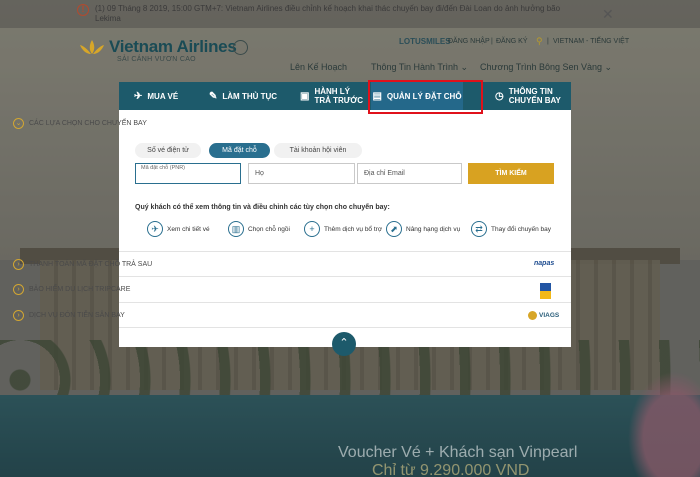 The image size is (700, 477). Describe the element at coordinates (91, 264) in the screenshot. I see `section-title: THANH TOÁN MÃ ĐẶT CHỖ TRẢ SAU` at that location.